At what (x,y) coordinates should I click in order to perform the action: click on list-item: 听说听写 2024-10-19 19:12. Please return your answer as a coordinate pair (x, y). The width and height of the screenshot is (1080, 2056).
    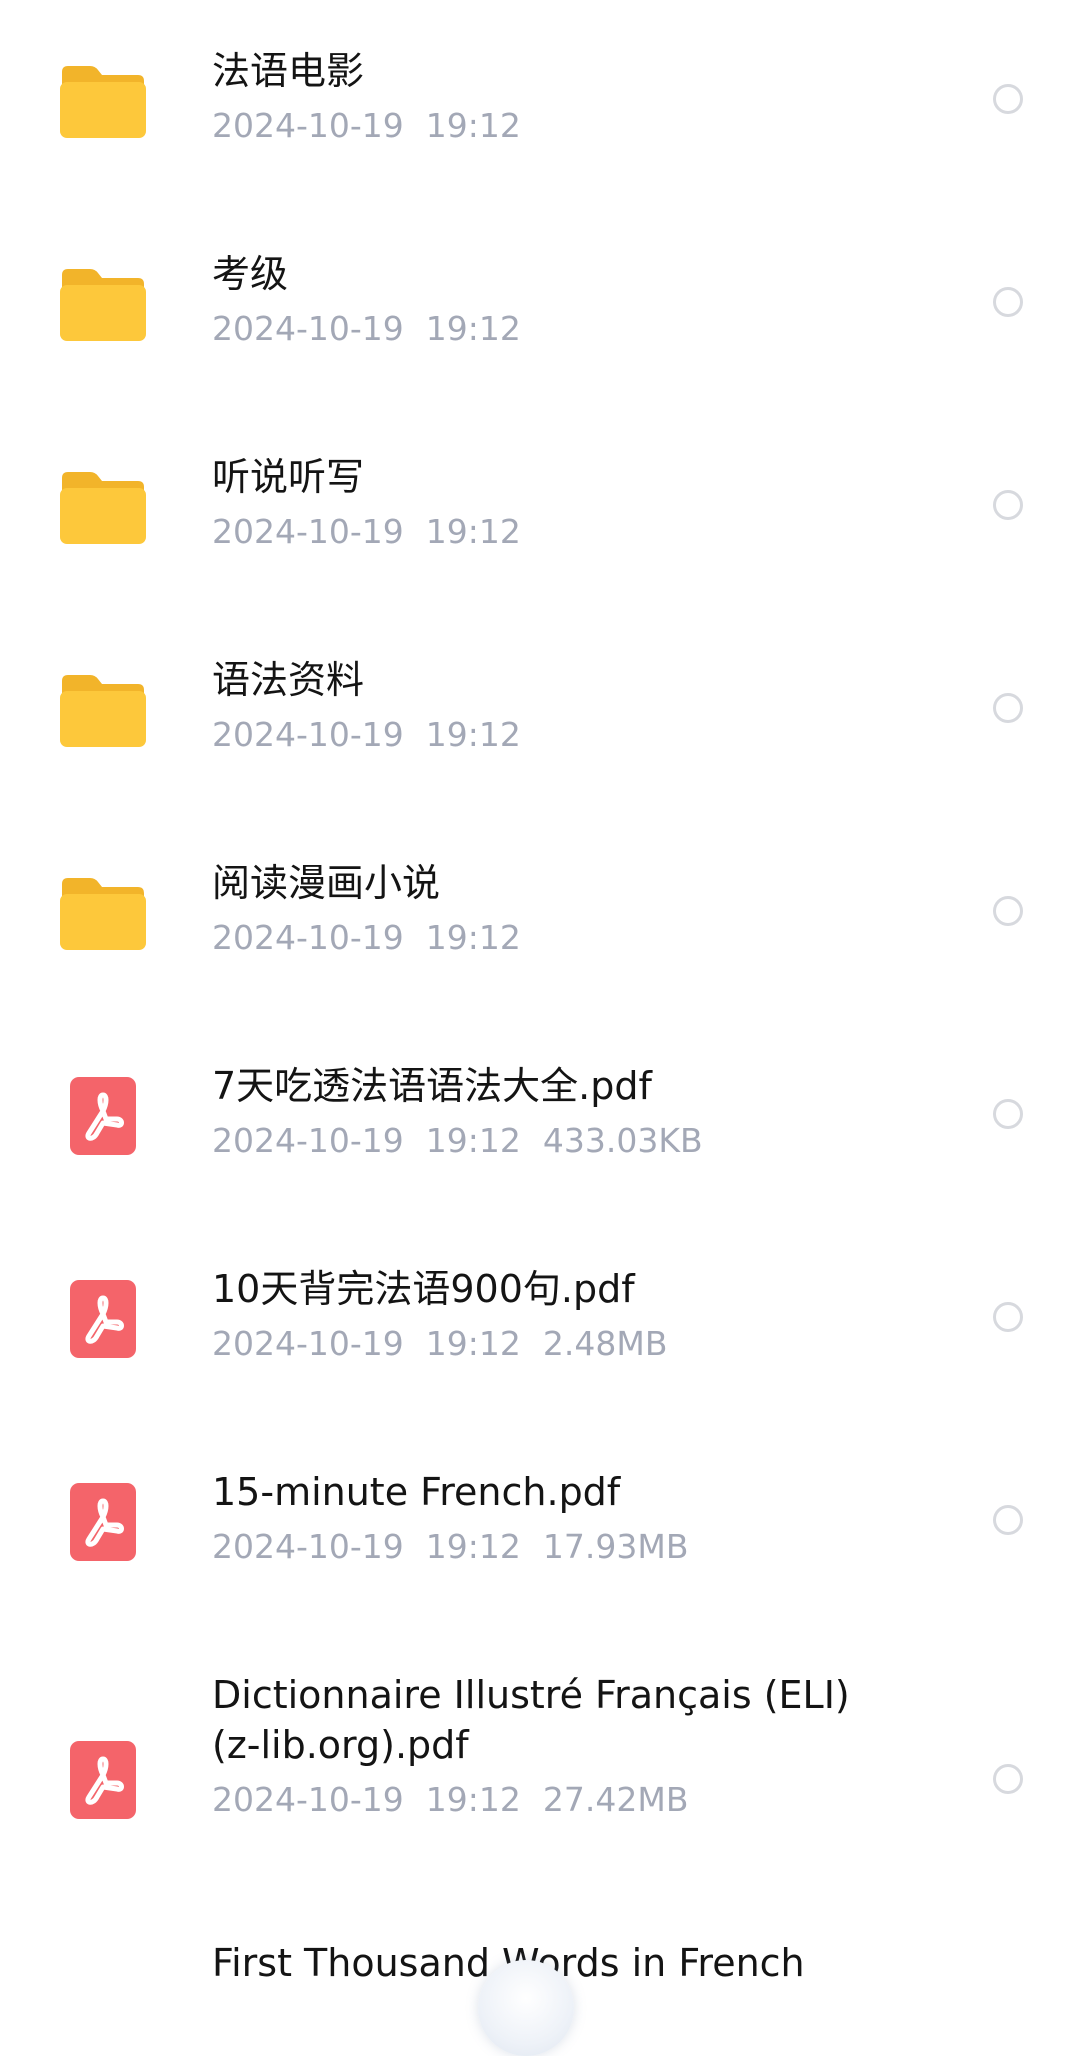
    Looking at the image, I should click on (540, 507).